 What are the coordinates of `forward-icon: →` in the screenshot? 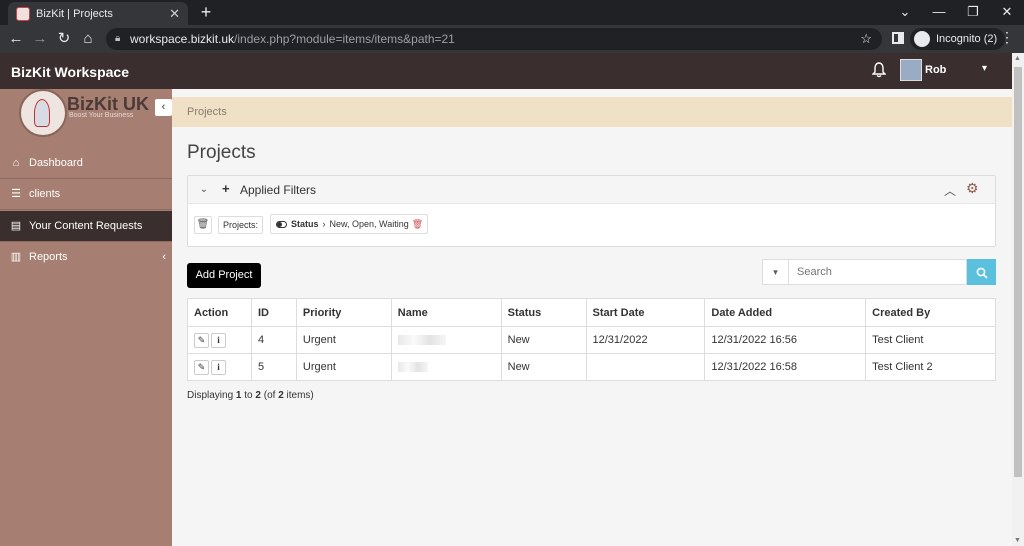 It's located at (40, 39).